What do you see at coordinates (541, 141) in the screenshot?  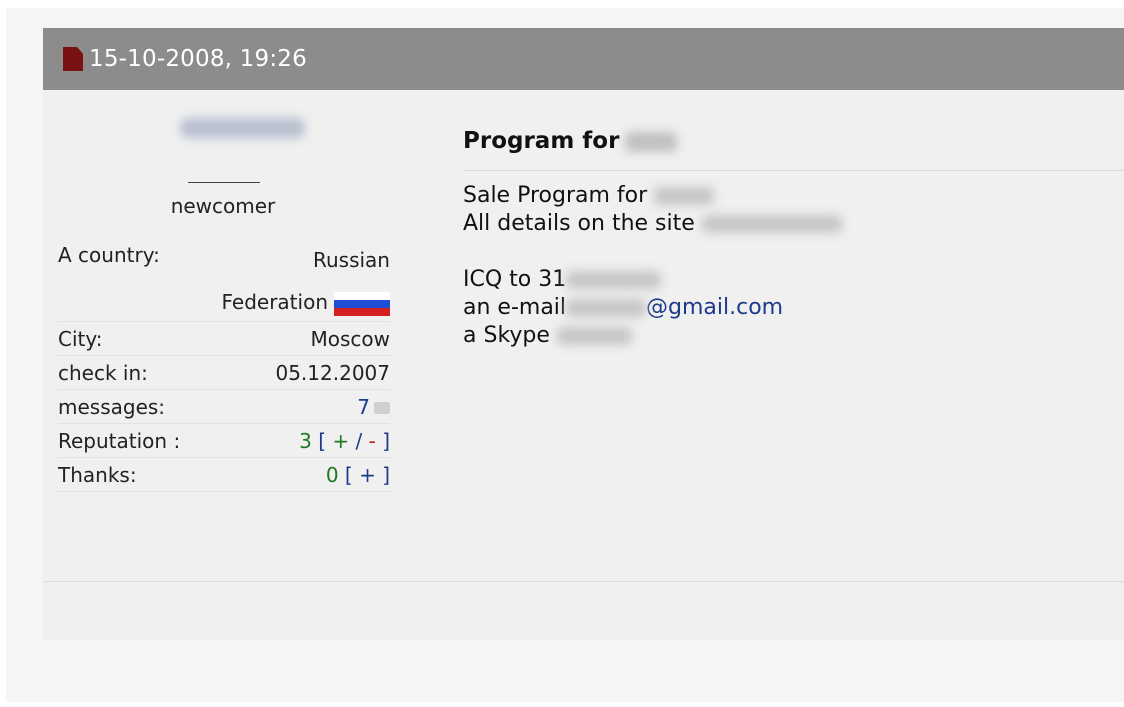 I see `post-title-text: Program for` at bounding box center [541, 141].